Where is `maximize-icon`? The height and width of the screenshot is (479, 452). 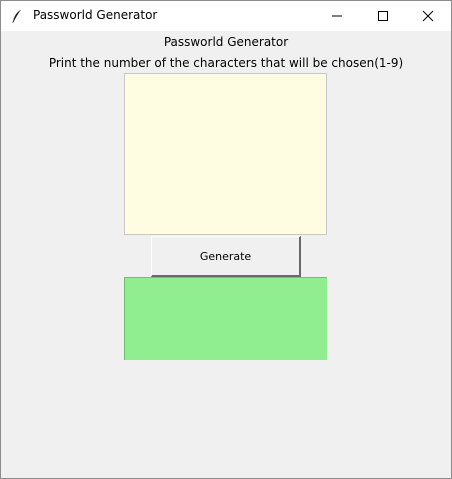 maximize-icon is located at coordinates (383, 16).